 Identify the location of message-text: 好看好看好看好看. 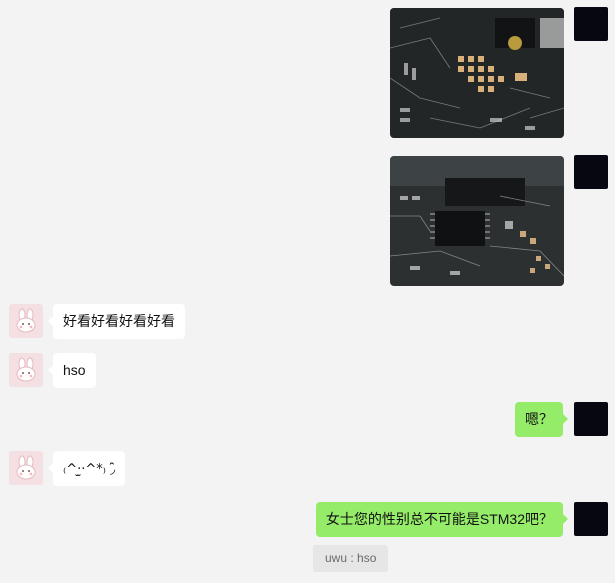
(119, 321).